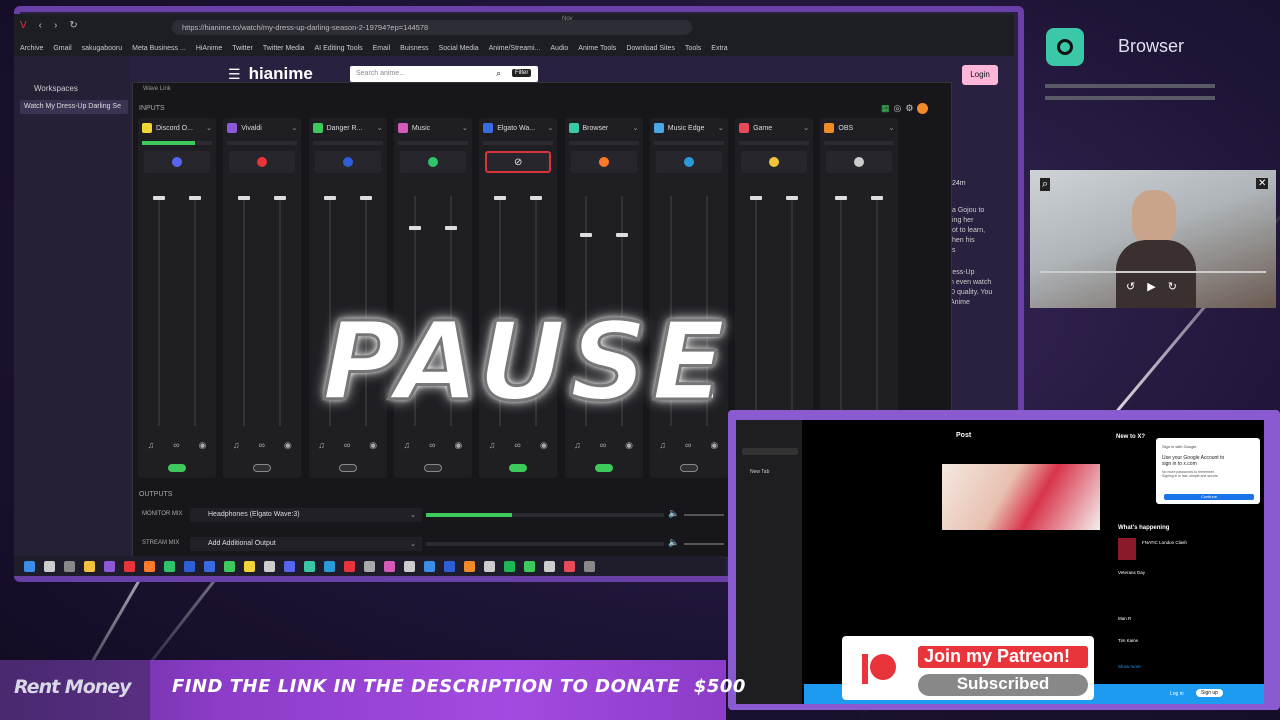 The image size is (1280, 720). Describe the element at coordinates (1151, 286) in the screenshot. I see `play-icon: ▶` at that location.